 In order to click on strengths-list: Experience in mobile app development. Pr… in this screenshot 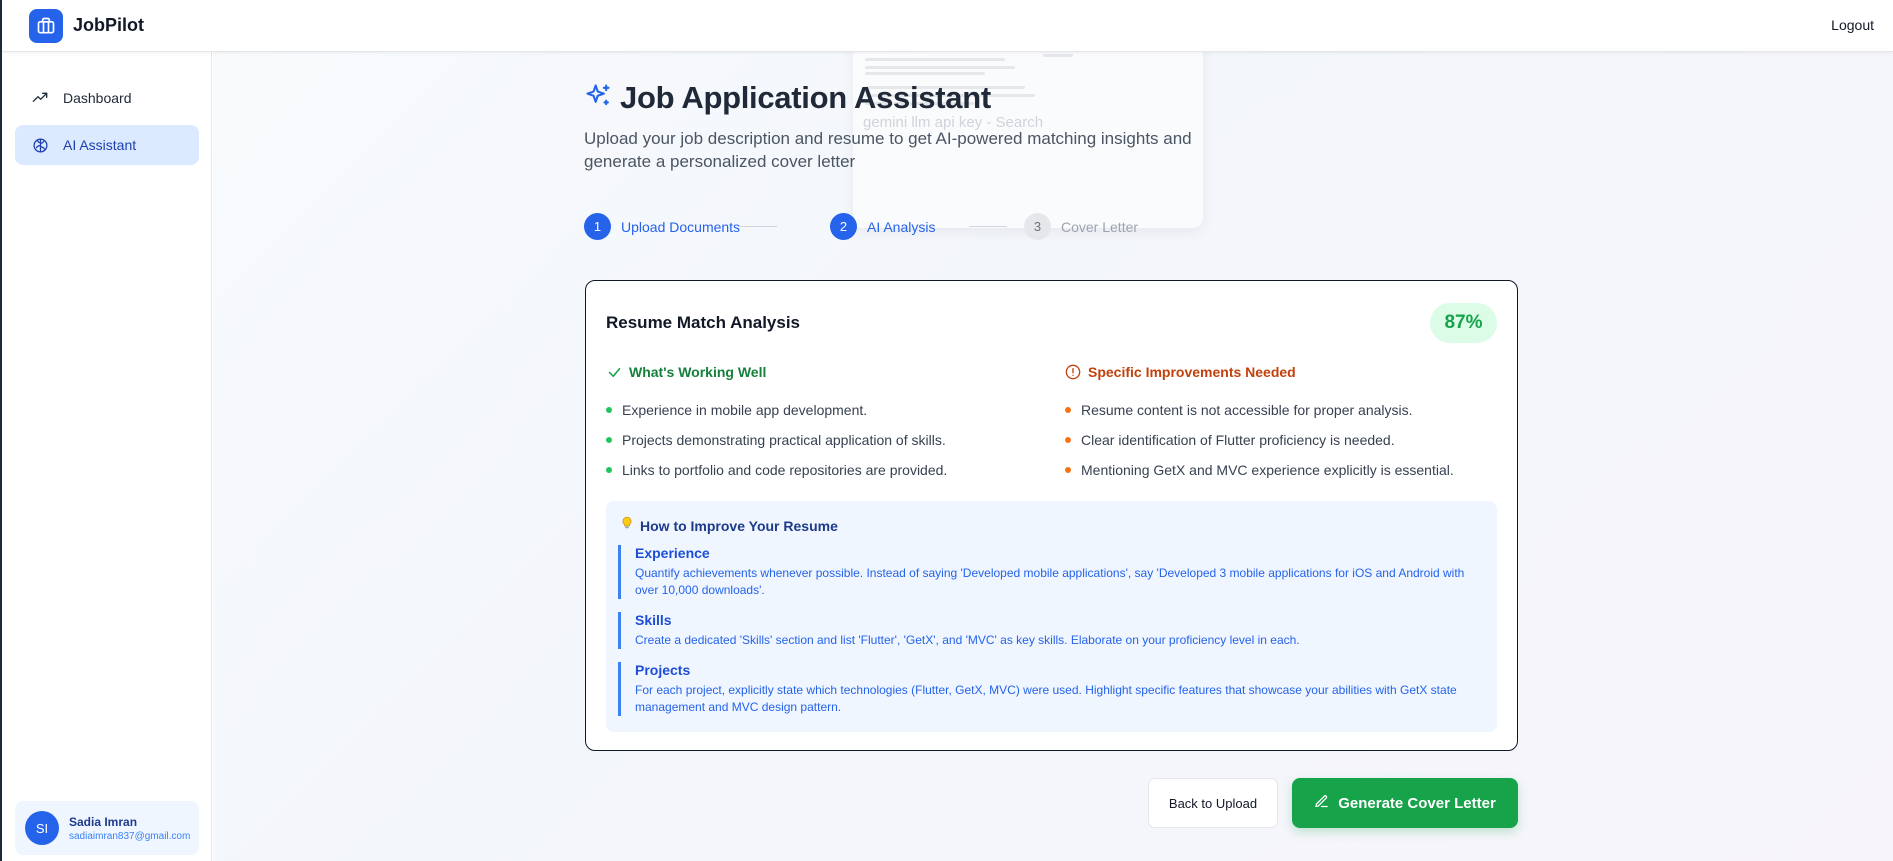, I will do `click(821, 440)`.